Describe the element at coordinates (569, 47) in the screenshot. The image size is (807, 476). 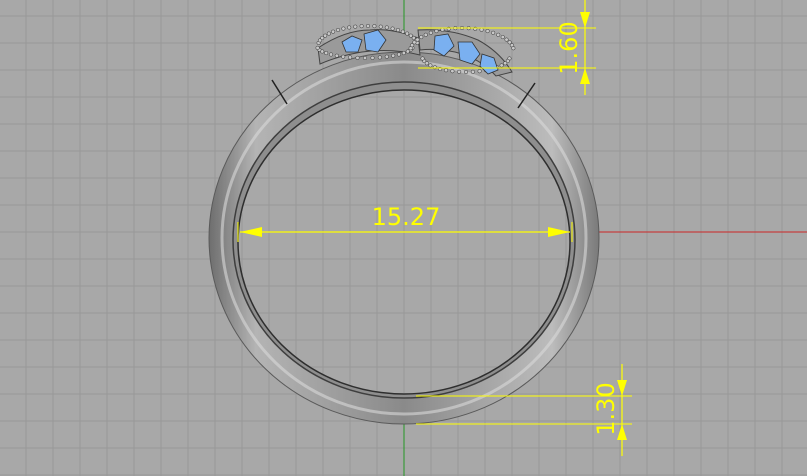
I see `dimension-value: 1.60` at that location.